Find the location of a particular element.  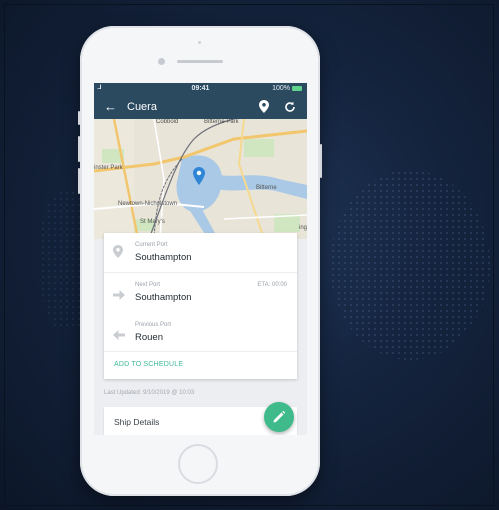

map-label-st-marys: St Mary's is located at coordinates (152, 222).